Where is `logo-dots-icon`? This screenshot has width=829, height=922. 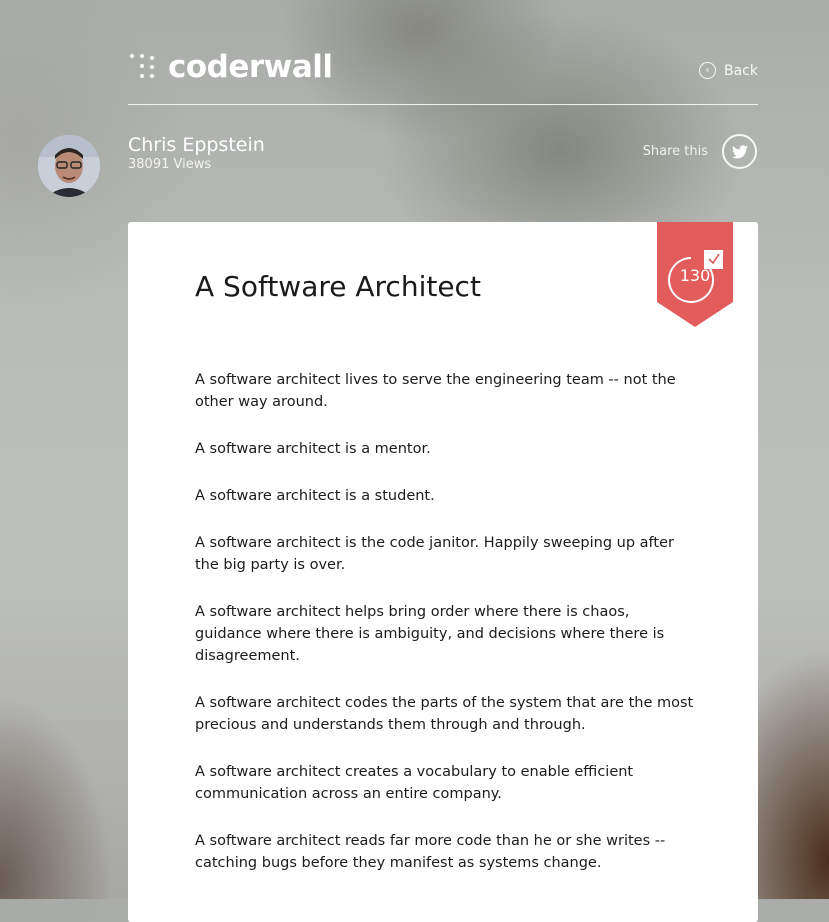 logo-dots-icon is located at coordinates (143, 67).